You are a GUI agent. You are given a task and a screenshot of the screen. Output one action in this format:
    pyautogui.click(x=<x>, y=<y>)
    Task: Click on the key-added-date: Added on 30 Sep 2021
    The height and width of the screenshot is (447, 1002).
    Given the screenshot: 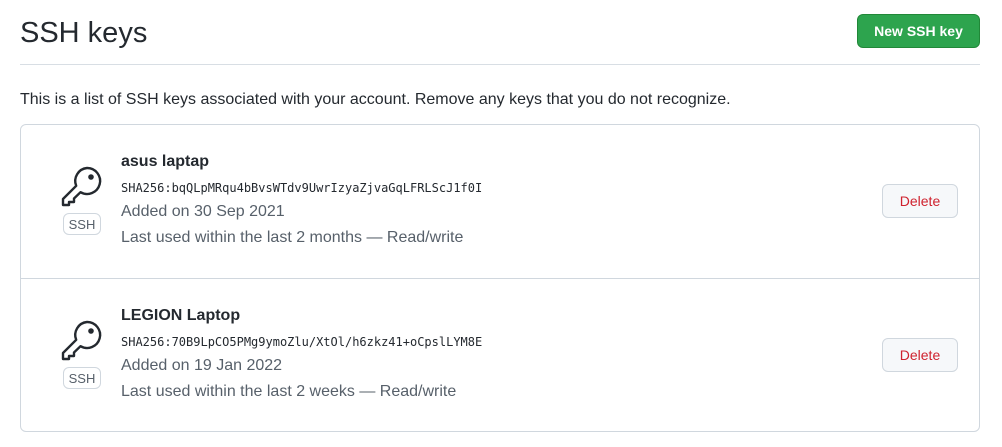 What is the action you would take?
    pyautogui.click(x=203, y=211)
    